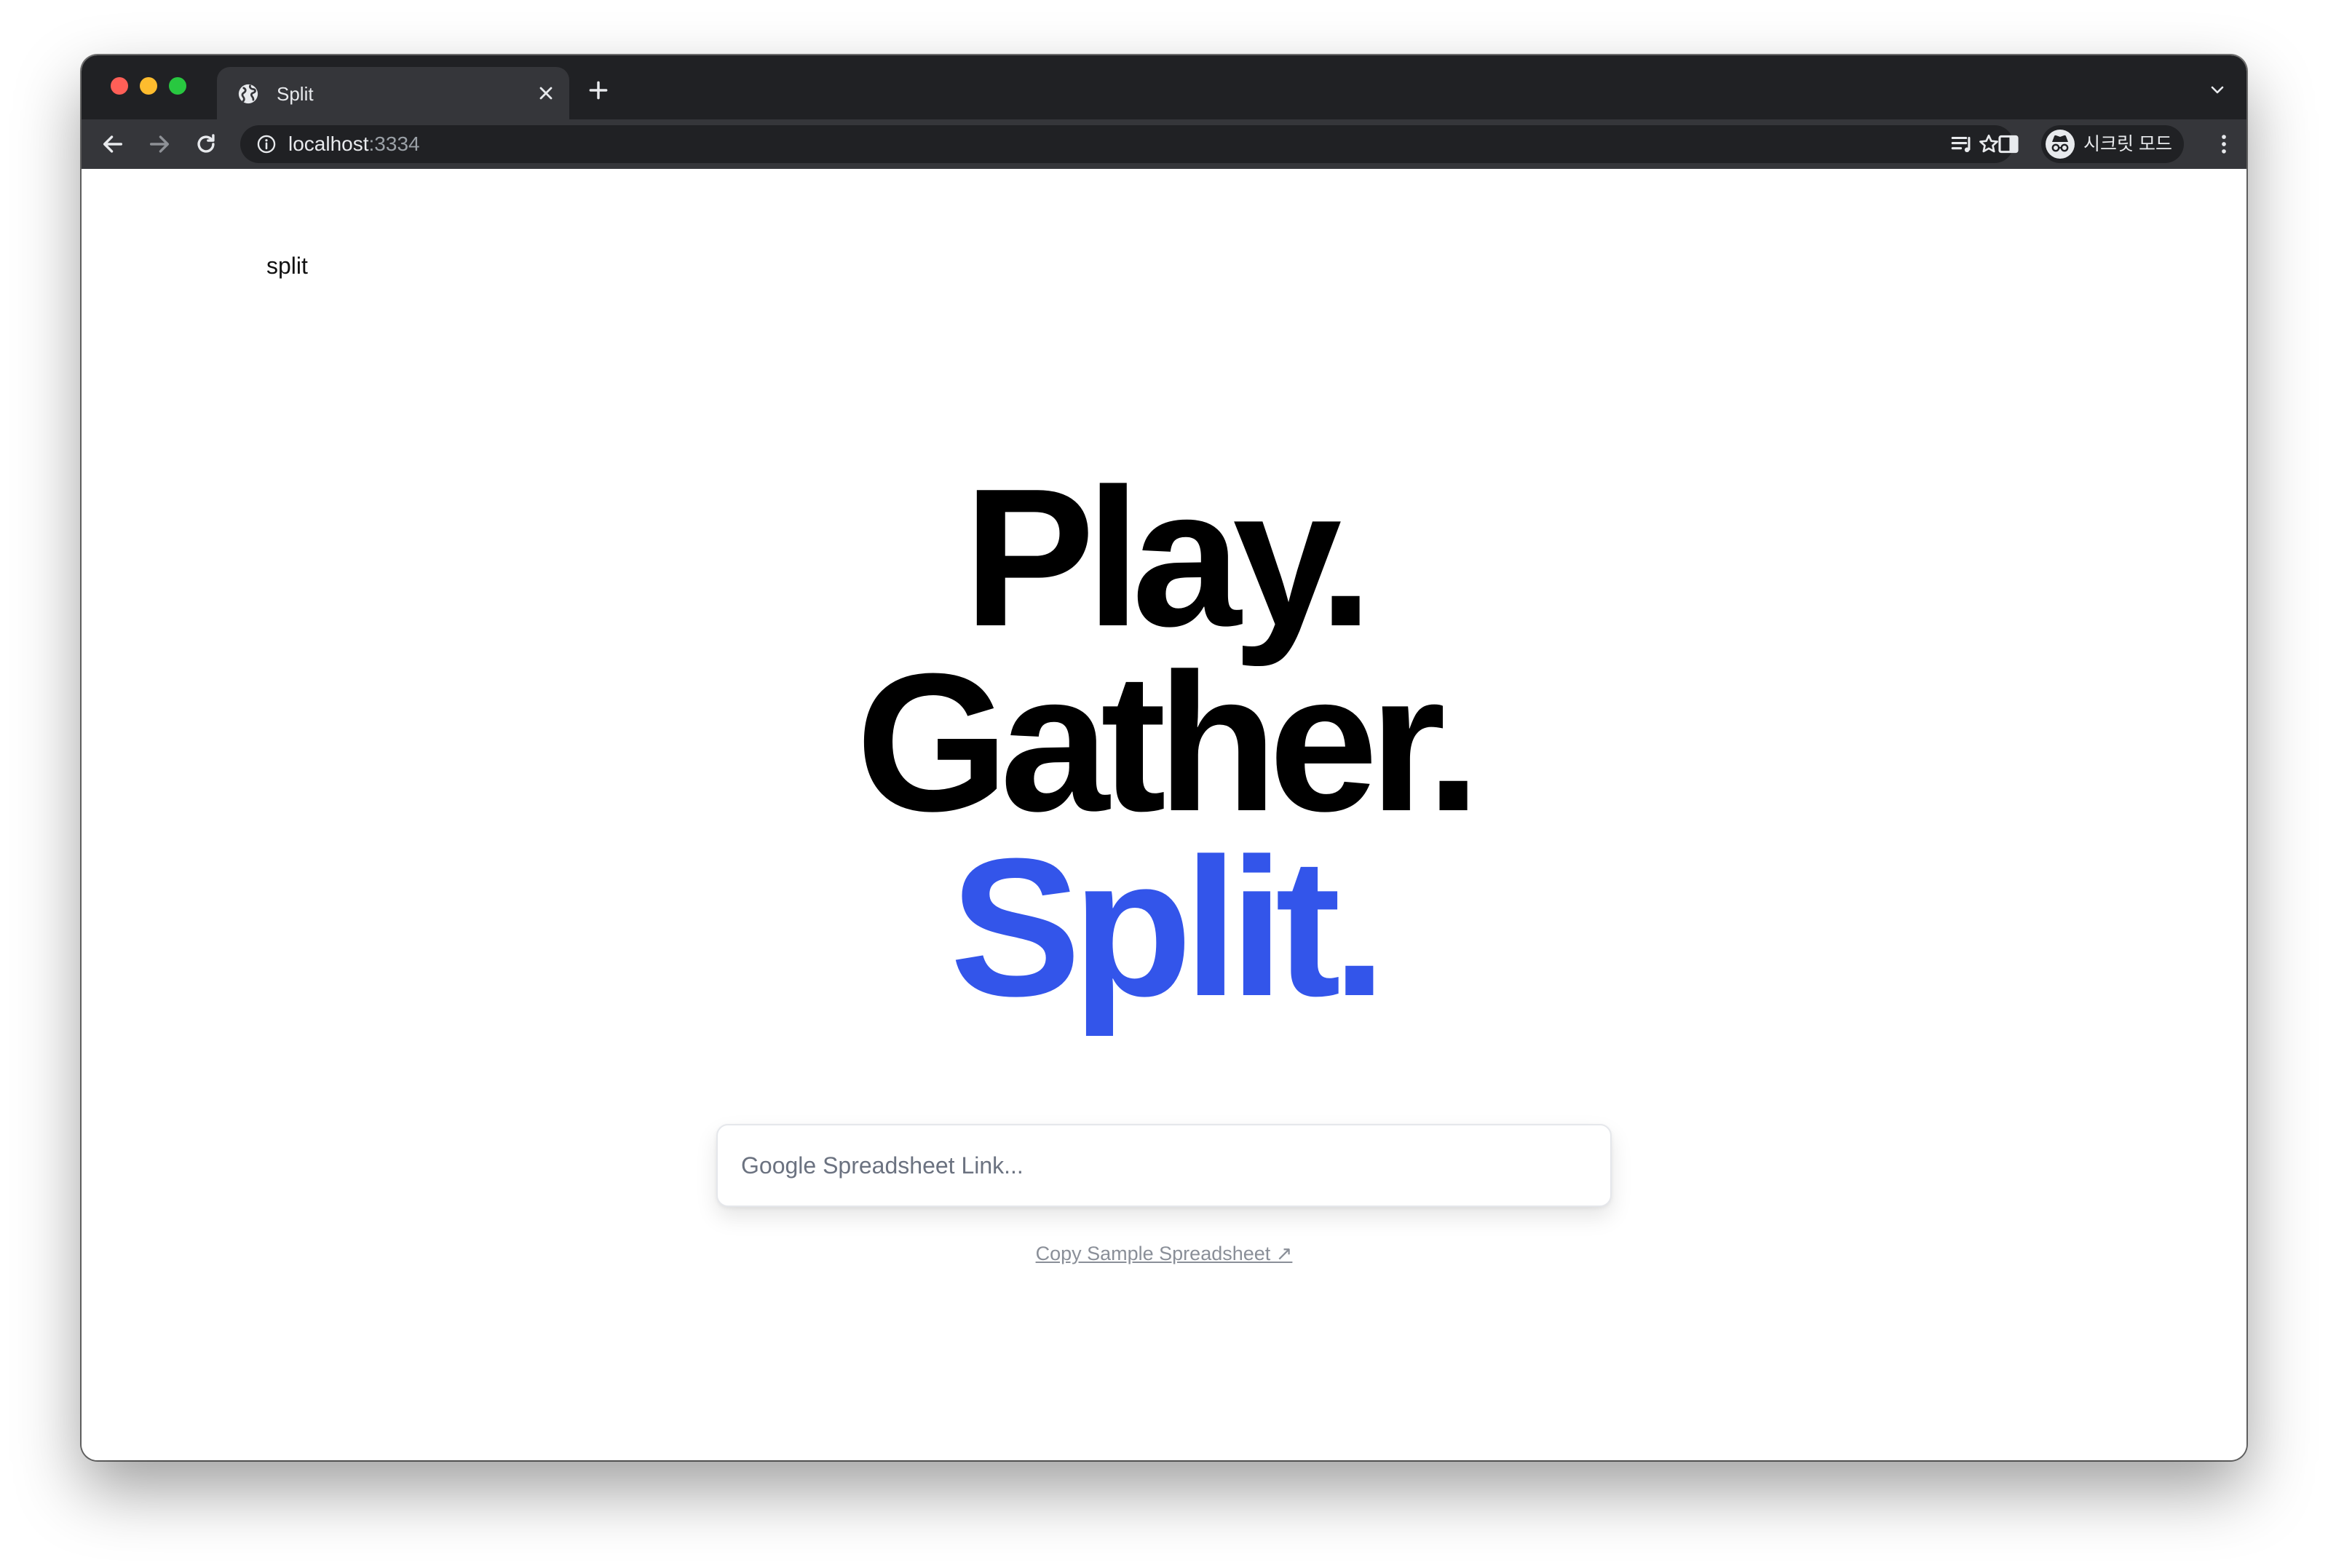 This screenshot has width=2328, height=1568. I want to click on address-url: localhost:3334, so click(354, 144).